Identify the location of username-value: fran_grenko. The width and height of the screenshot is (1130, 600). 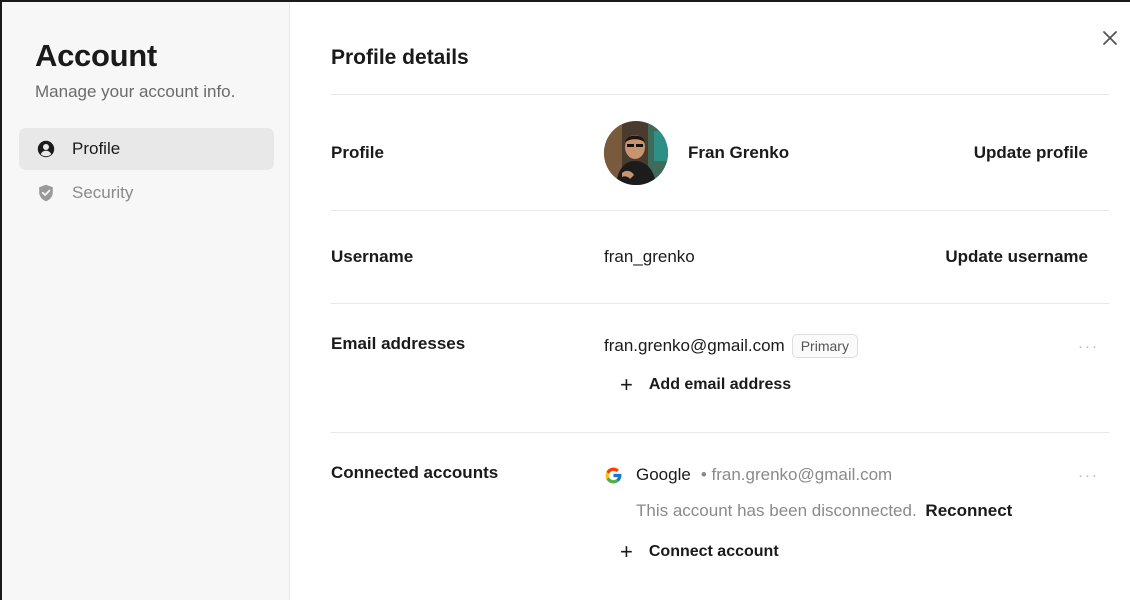
(649, 256).